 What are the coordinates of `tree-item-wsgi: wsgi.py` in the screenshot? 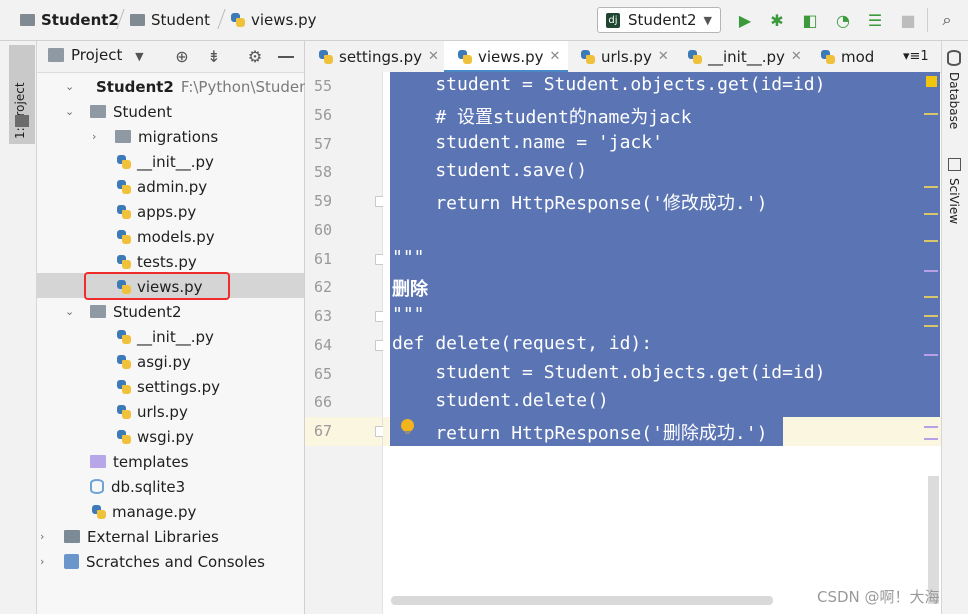 It's located at (170, 436).